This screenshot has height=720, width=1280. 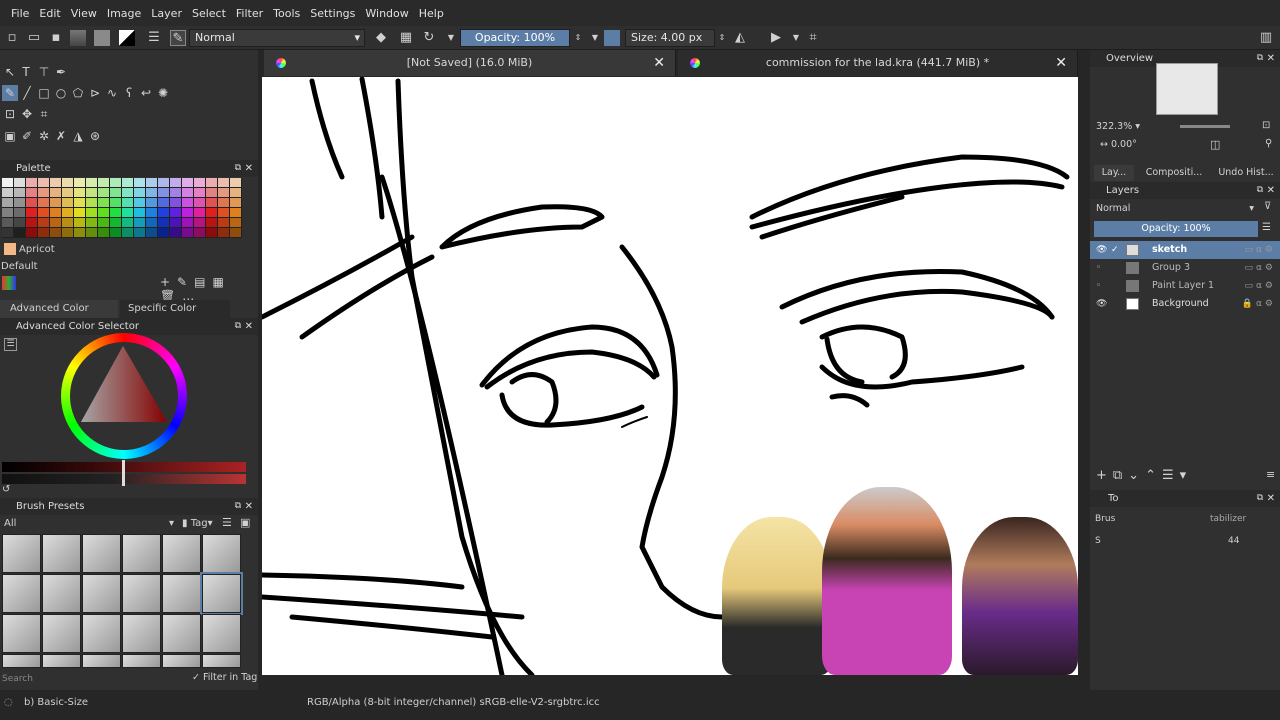 I want to click on brush-filter-select: All ▾, so click(x=89, y=524).